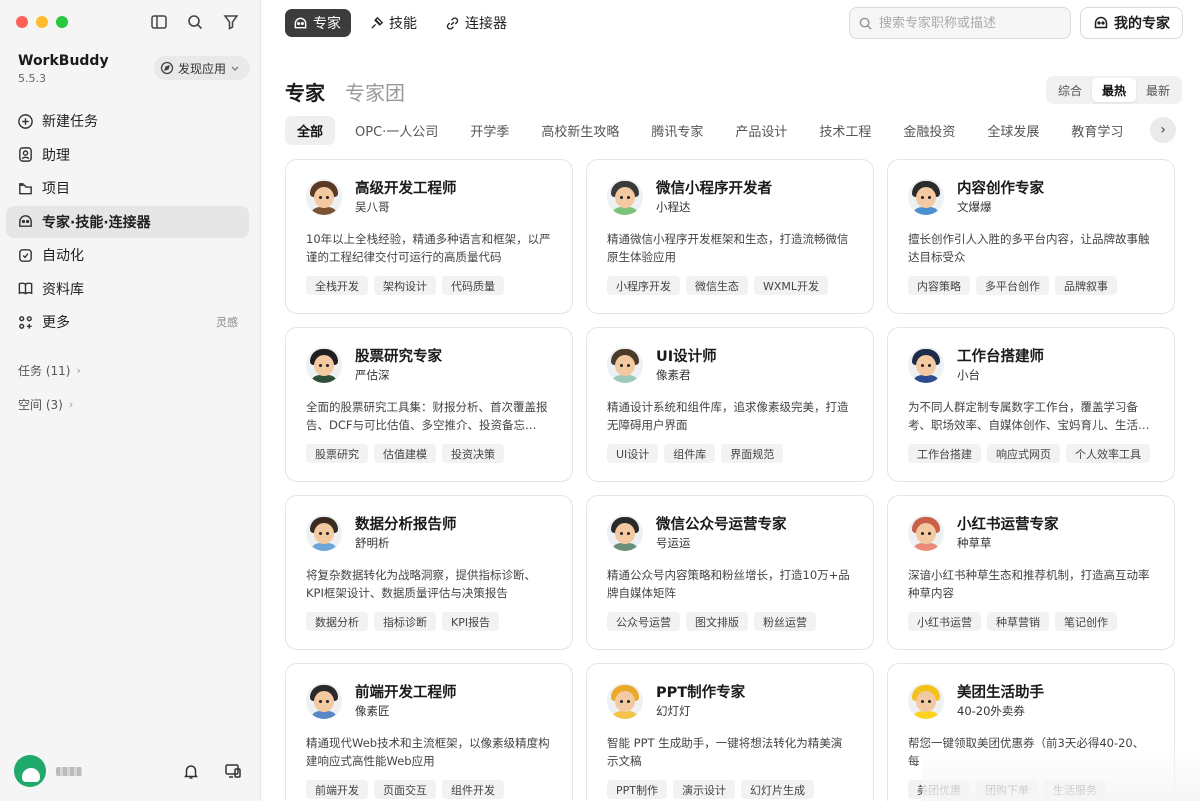 Image resolution: width=1200 pixels, height=801 pixels. I want to click on expert-tag: UI设计, so click(633, 453).